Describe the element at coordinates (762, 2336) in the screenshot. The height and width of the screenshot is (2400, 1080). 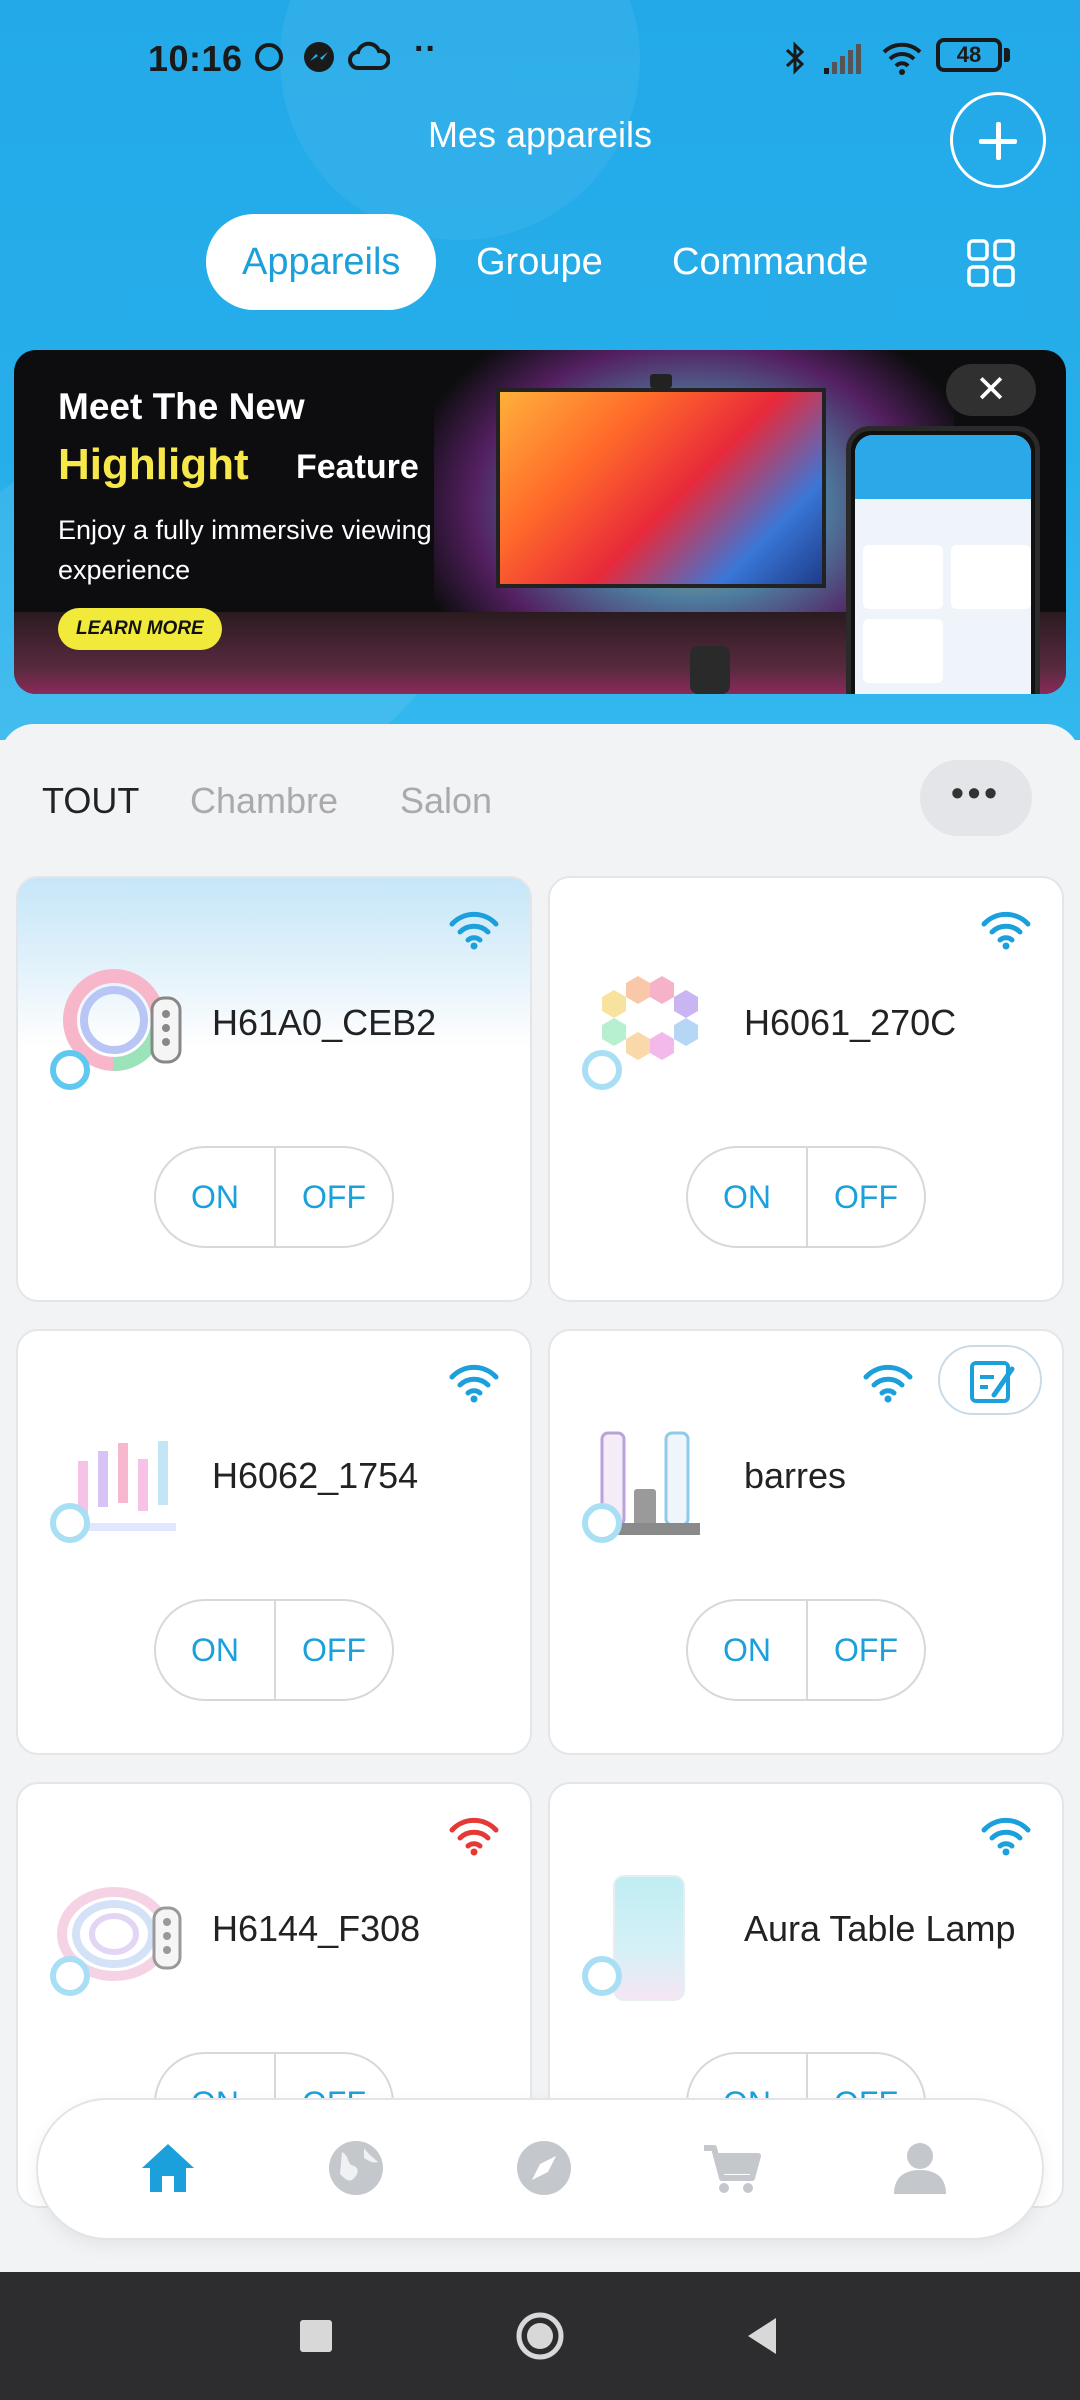
I see `back-icon` at that location.